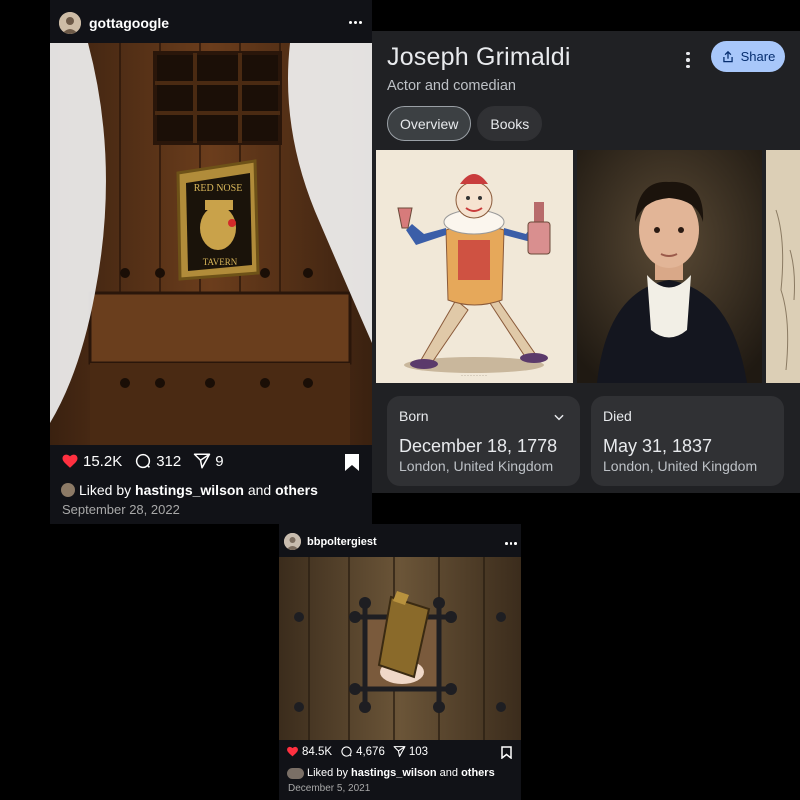  What do you see at coordinates (474, 266) in the screenshot?
I see `clown-illustration-image: . . . . . . . . .` at bounding box center [474, 266].